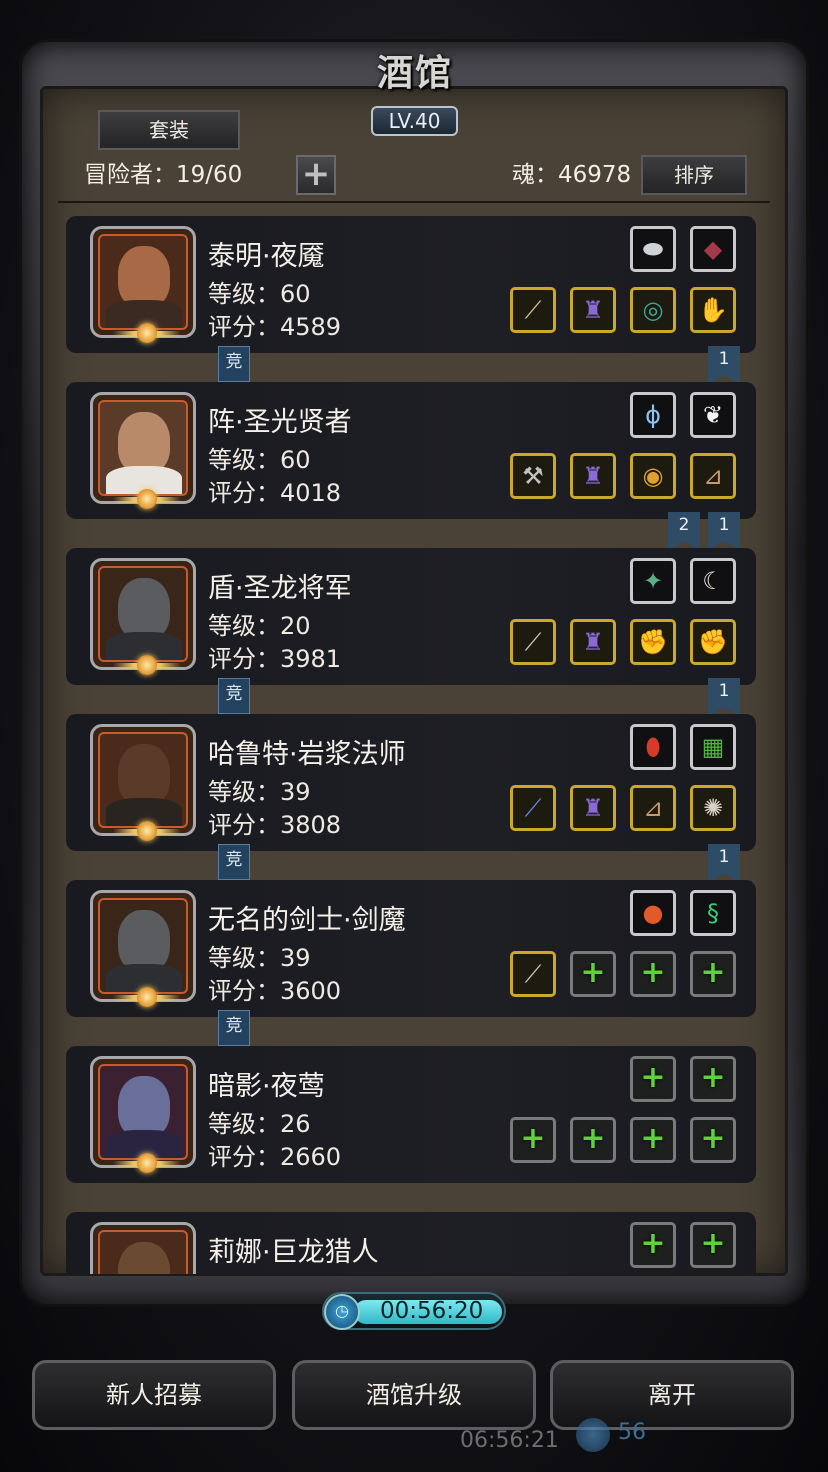 The image size is (828, 1472). What do you see at coordinates (234, 696) in the screenshot?
I see `arena-tag: 竞` at bounding box center [234, 696].